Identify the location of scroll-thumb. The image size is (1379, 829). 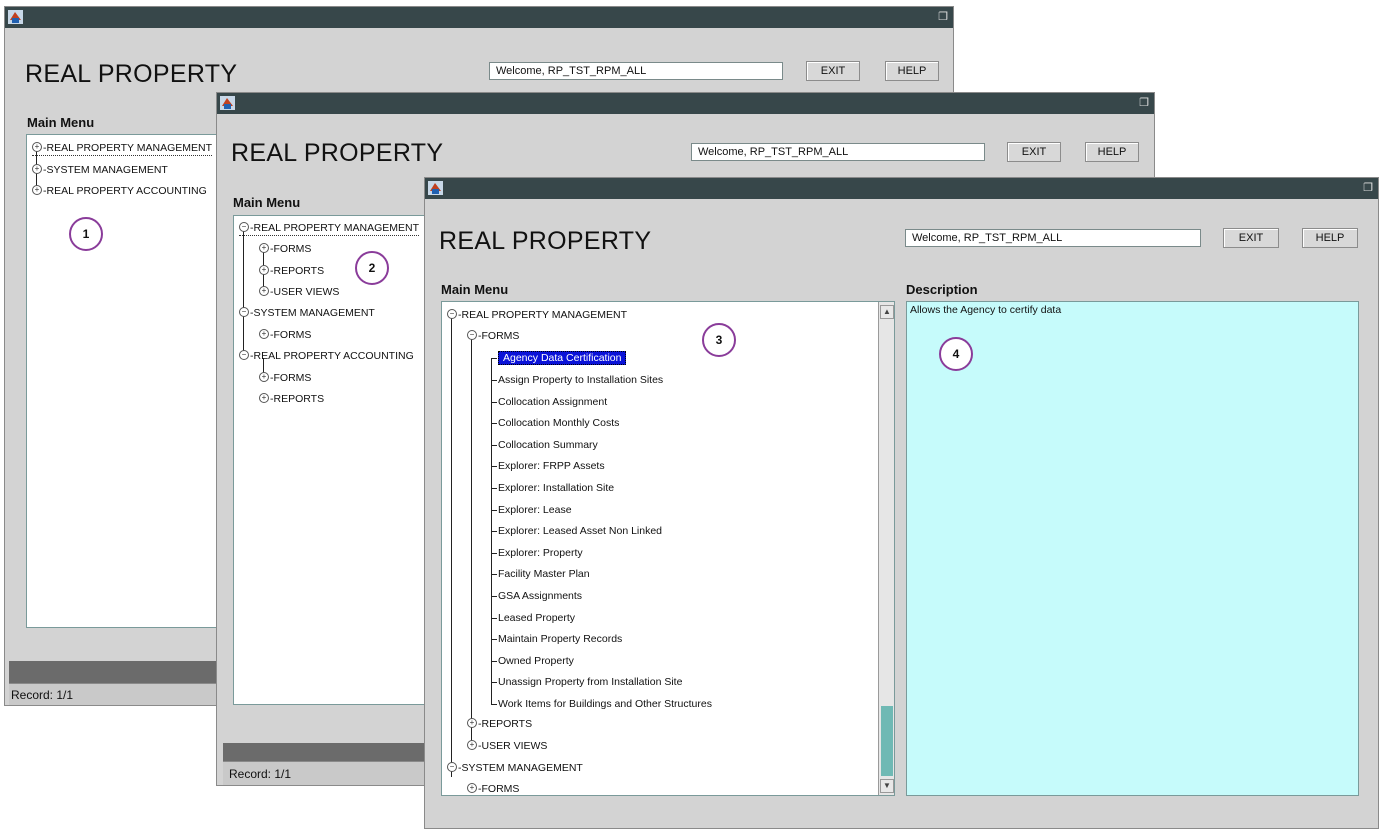
(887, 741).